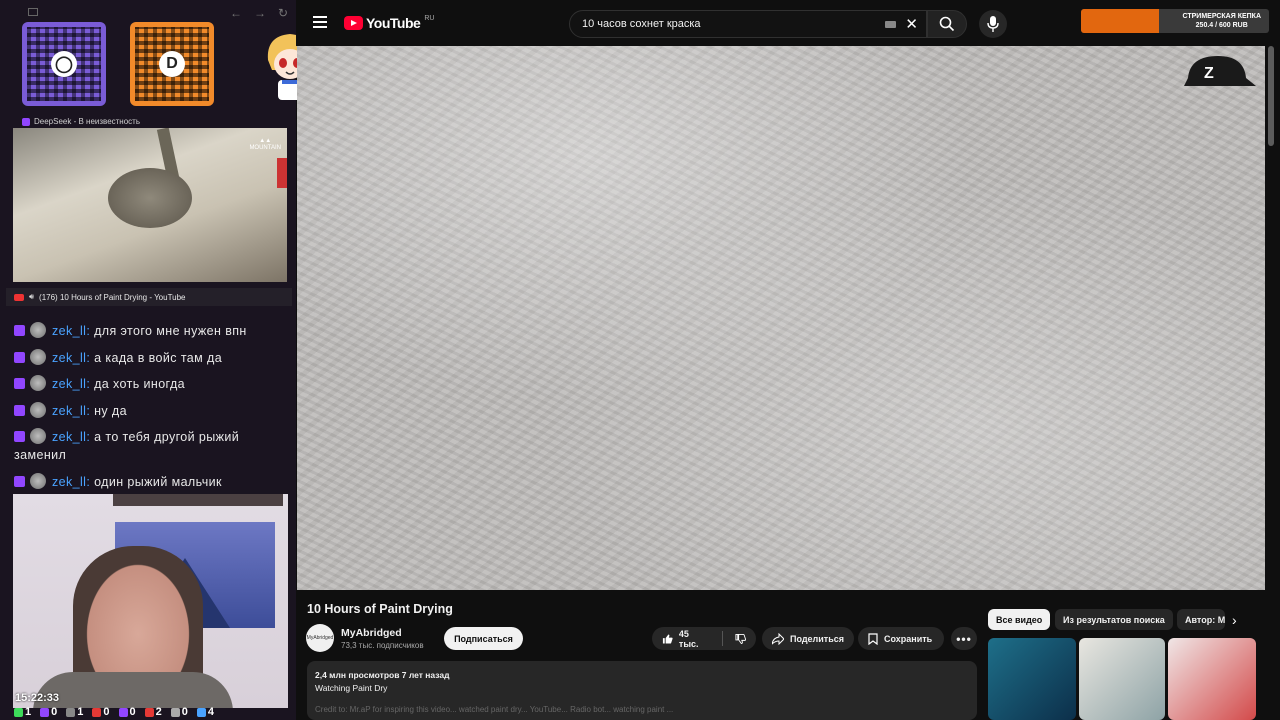 Image resolution: width=1280 pixels, height=720 pixels. What do you see at coordinates (353, 23) in the screenshot?
I see `youtube-play-icon` at bounding box center [353, 23].